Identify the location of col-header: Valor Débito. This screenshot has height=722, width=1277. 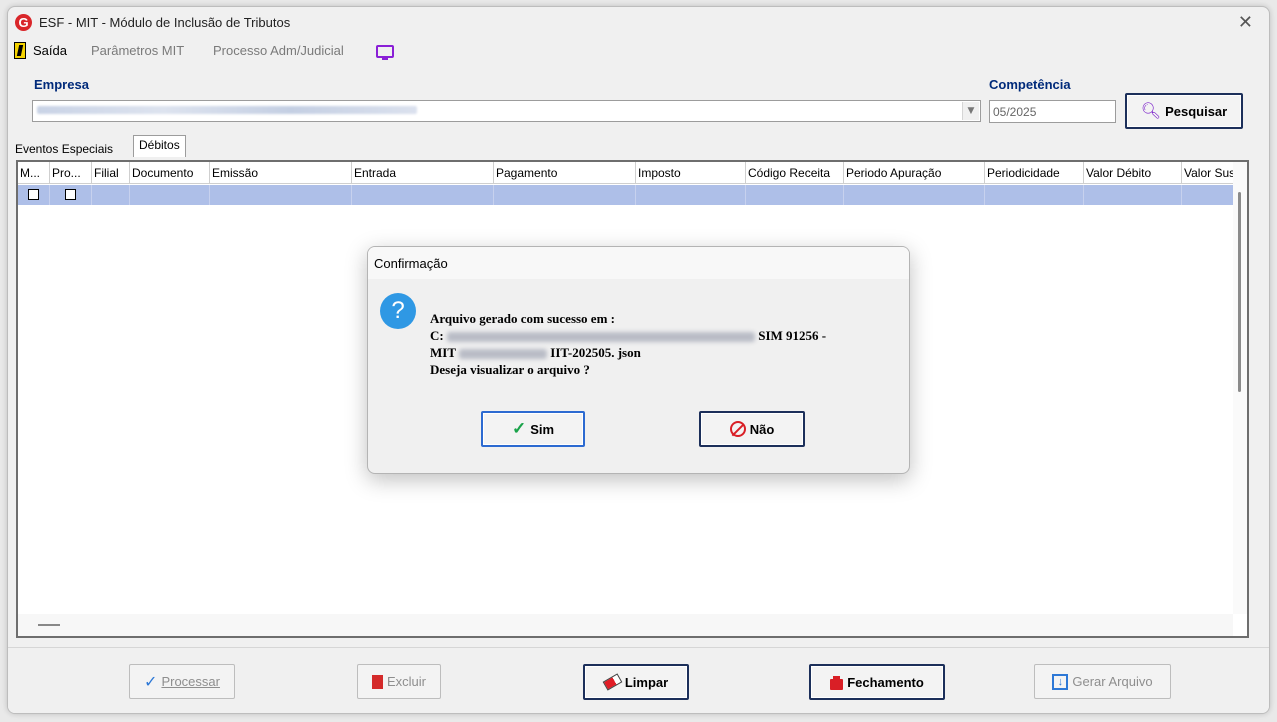
(1133, 173).